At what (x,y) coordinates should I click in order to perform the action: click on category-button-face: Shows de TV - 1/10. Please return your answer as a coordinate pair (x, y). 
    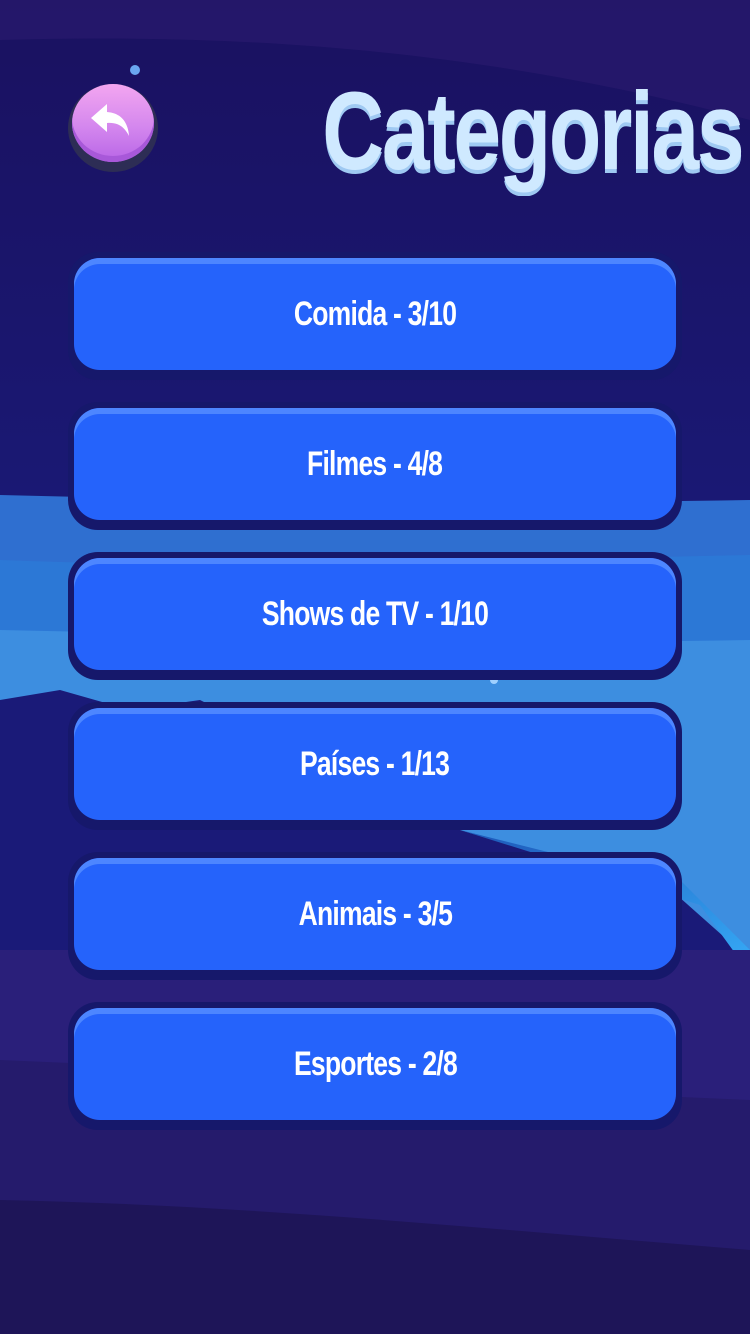
    Looking at the image, I should click on (375, 614).